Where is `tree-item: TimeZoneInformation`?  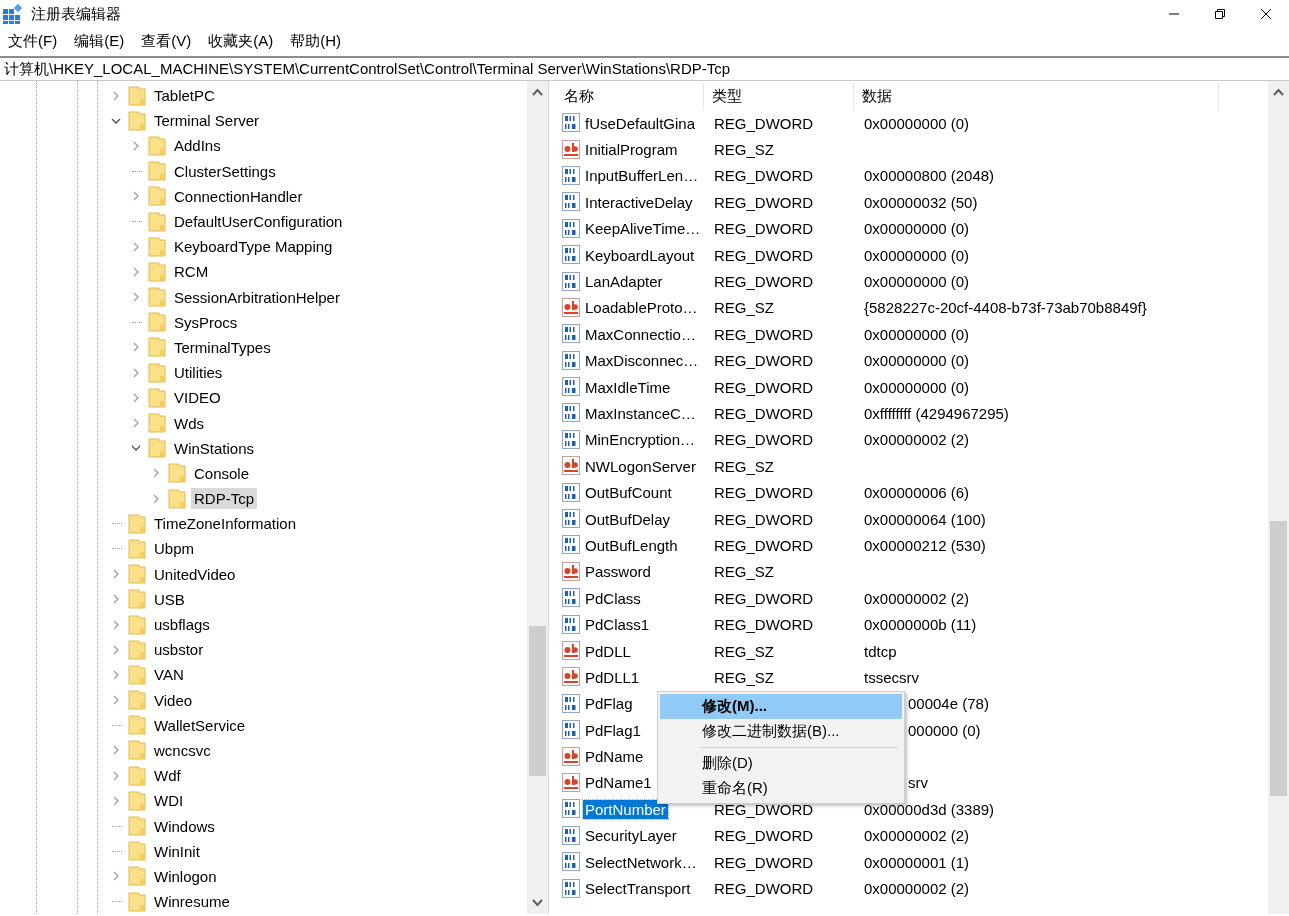 tree-item: TimeZoneInformation is located at coordinates (225, 524).